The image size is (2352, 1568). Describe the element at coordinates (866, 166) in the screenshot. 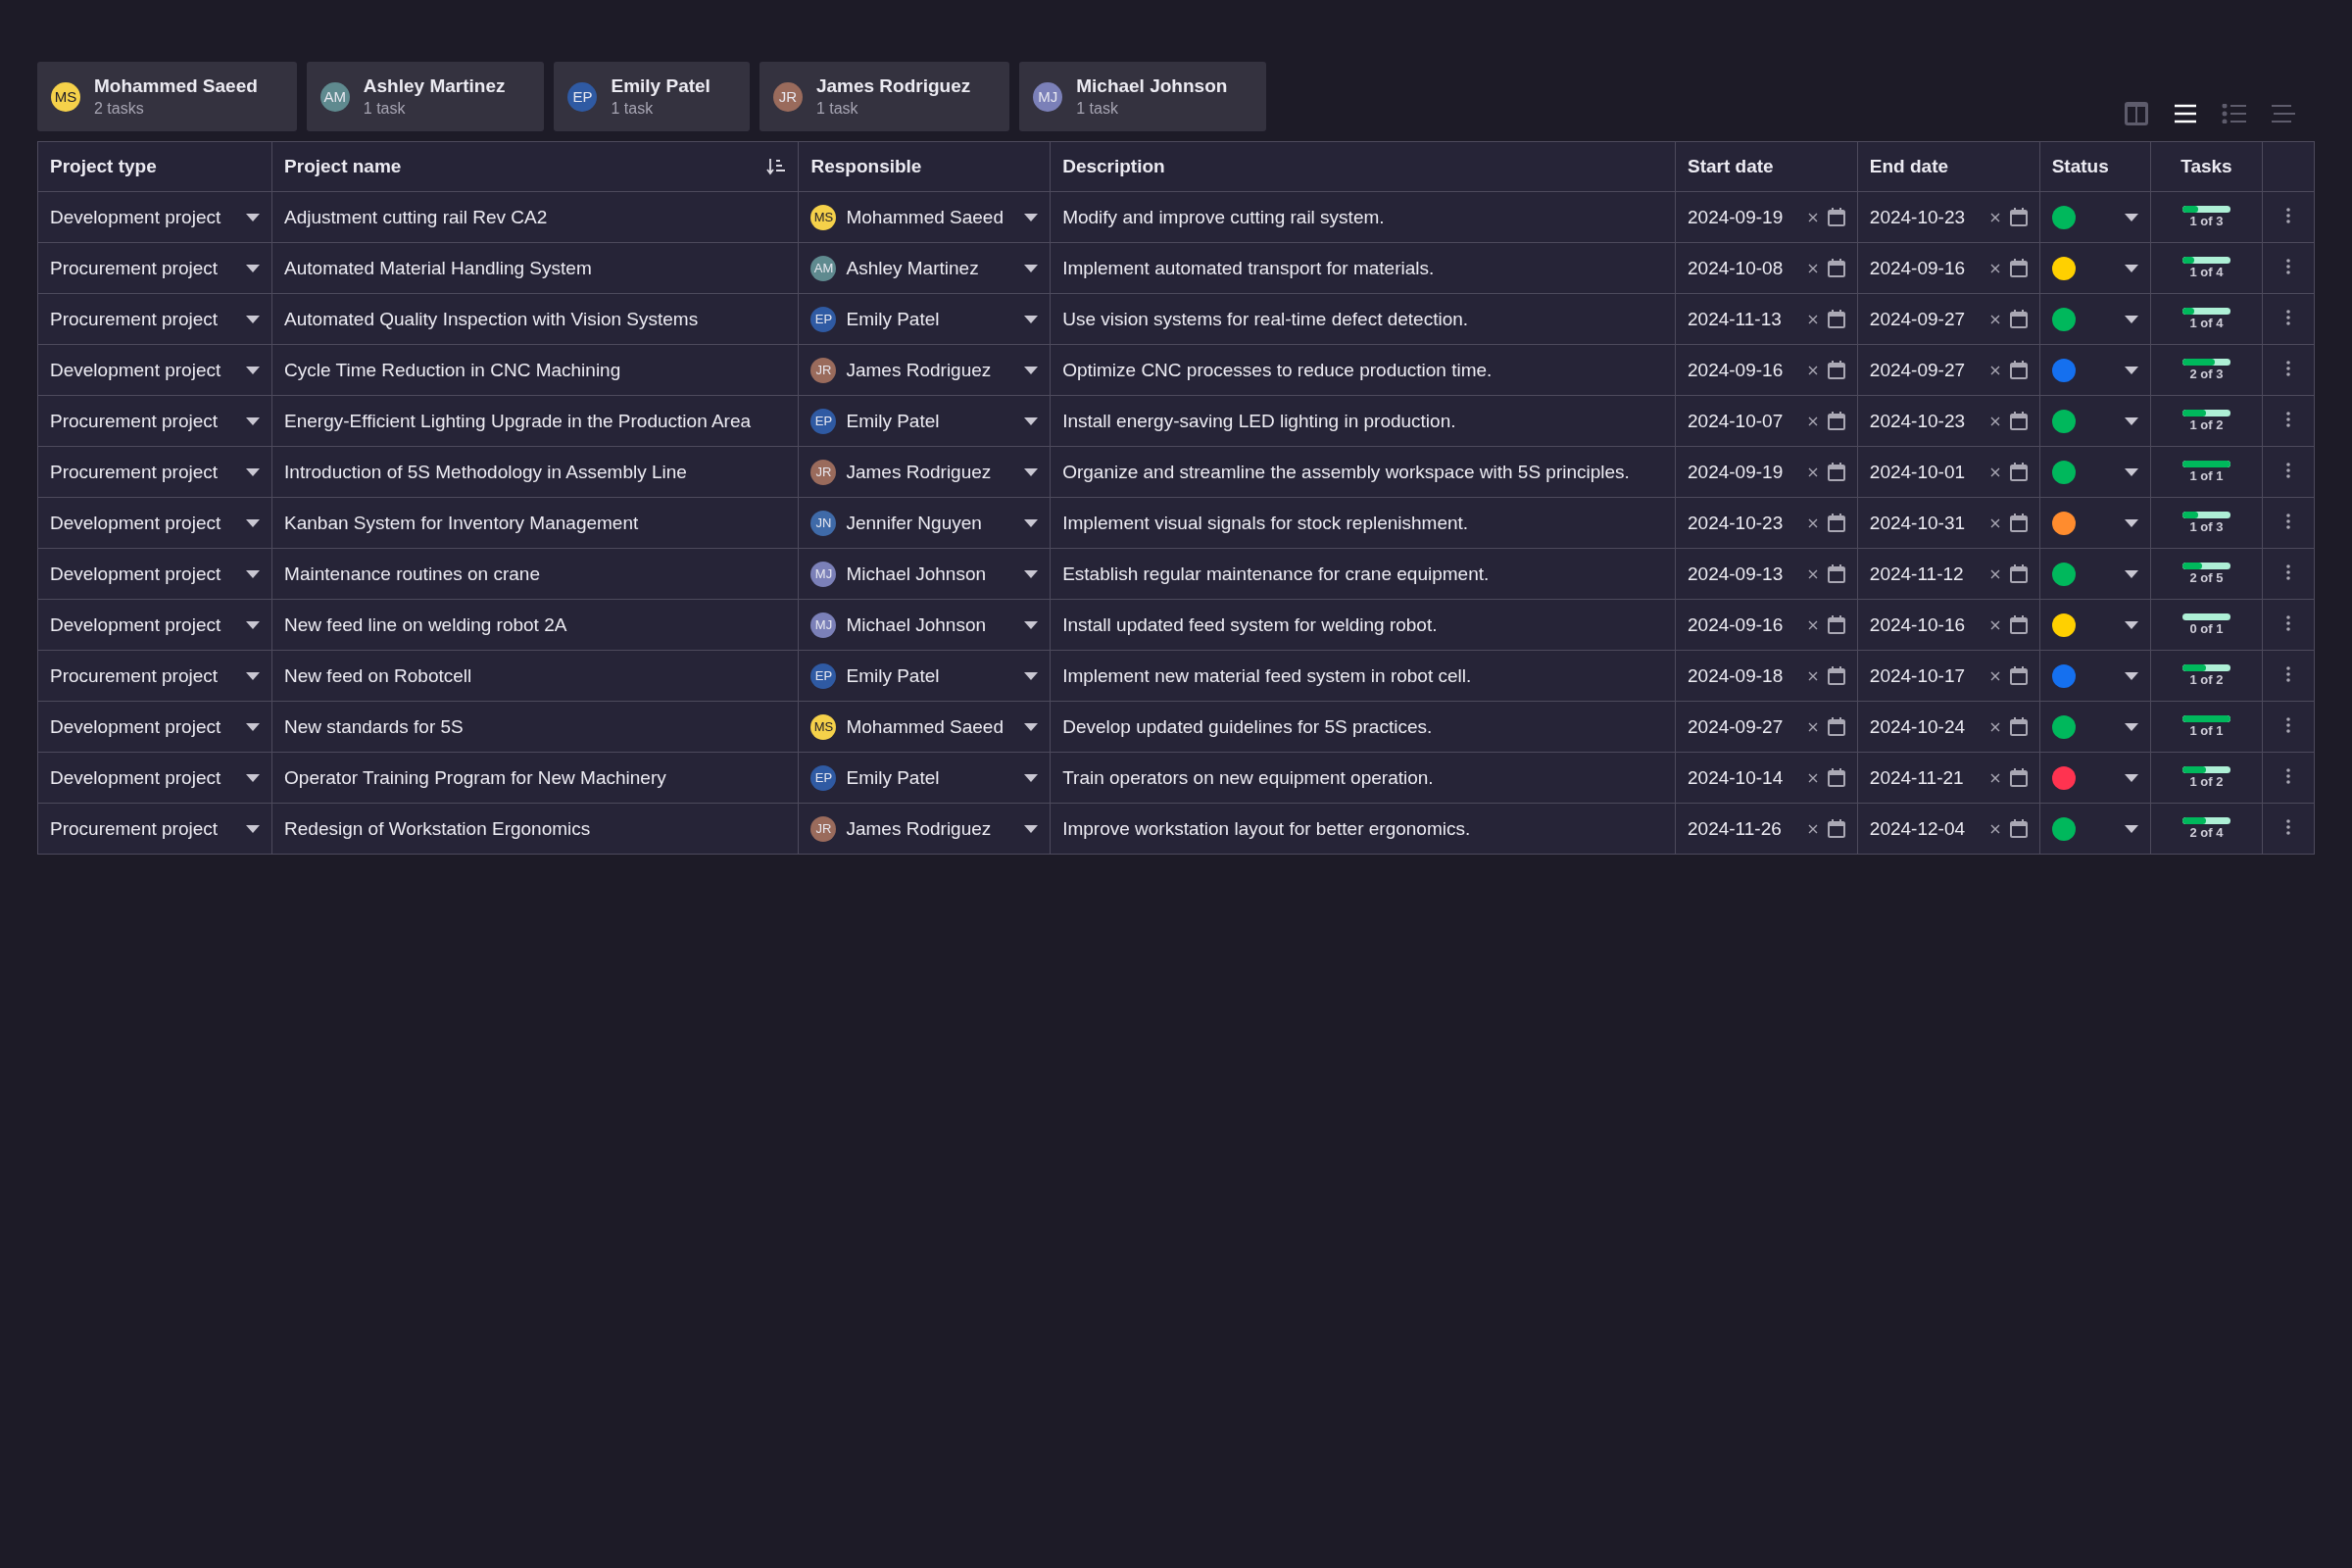

I see `column-header: Responsible` at that location.